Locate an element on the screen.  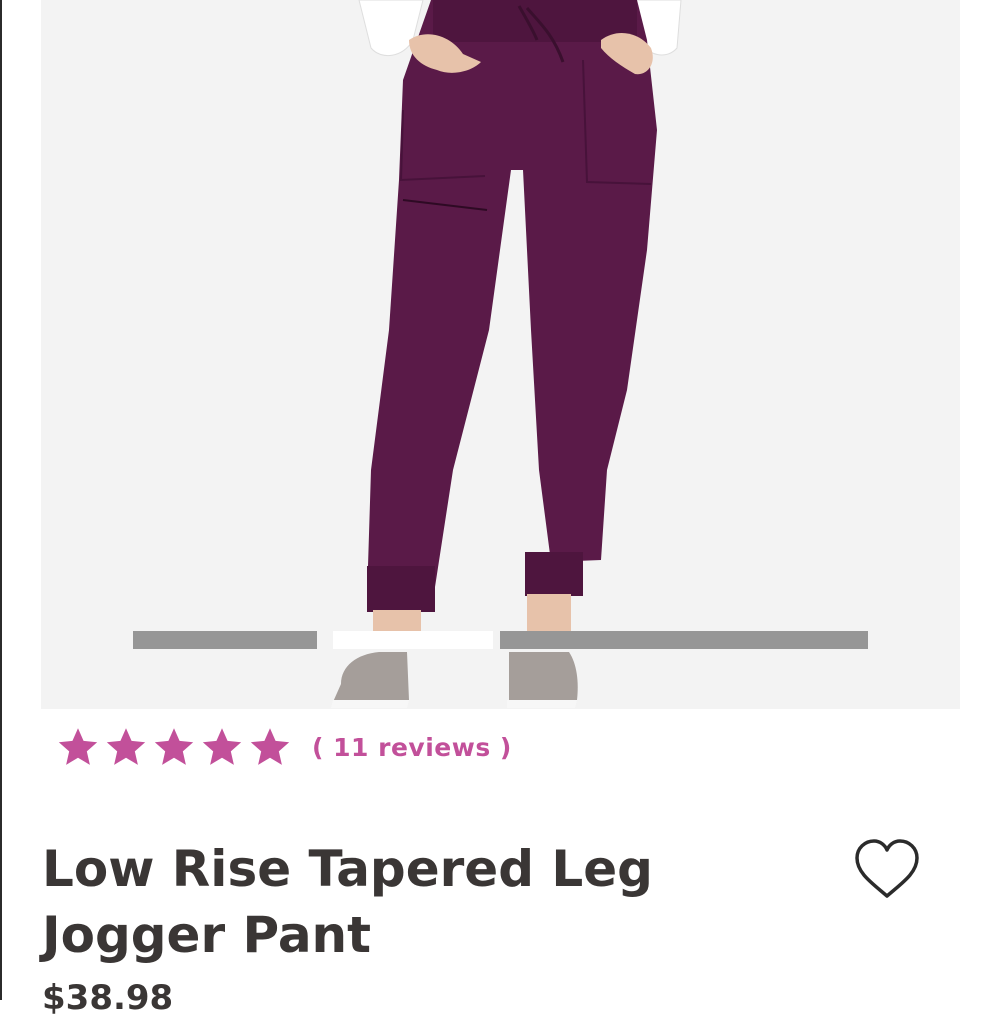
heart-outline-icon is located at coordinates (887, 869).